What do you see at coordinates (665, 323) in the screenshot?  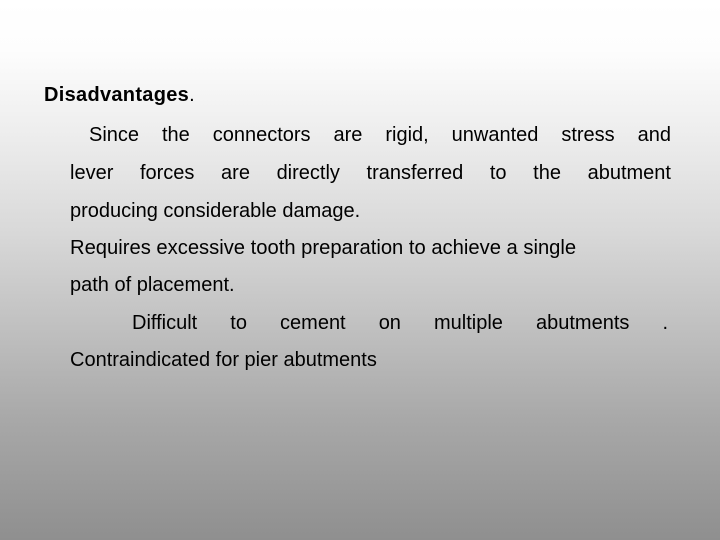 I see `word: .` at bounding box center [665, 323].